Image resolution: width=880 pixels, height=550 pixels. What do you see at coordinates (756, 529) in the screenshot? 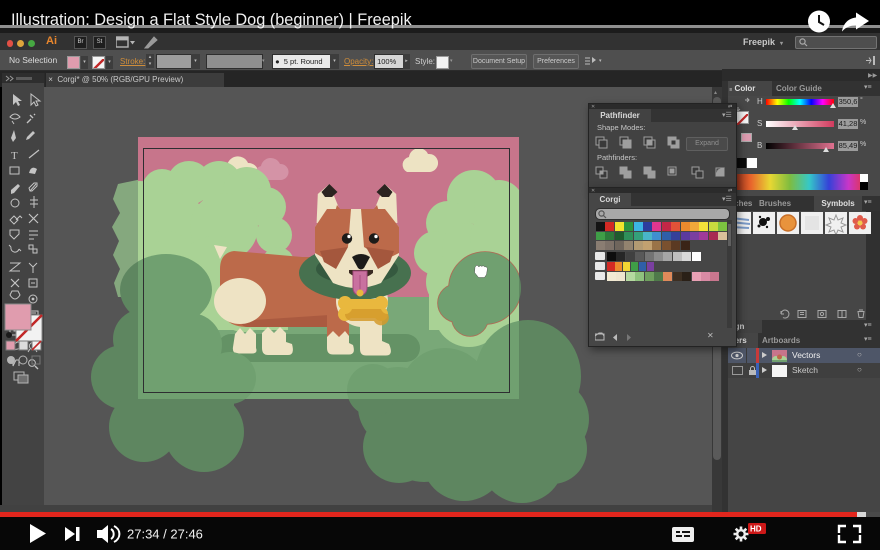
I see `svg-text: HD` at bounding box center [756, 529].